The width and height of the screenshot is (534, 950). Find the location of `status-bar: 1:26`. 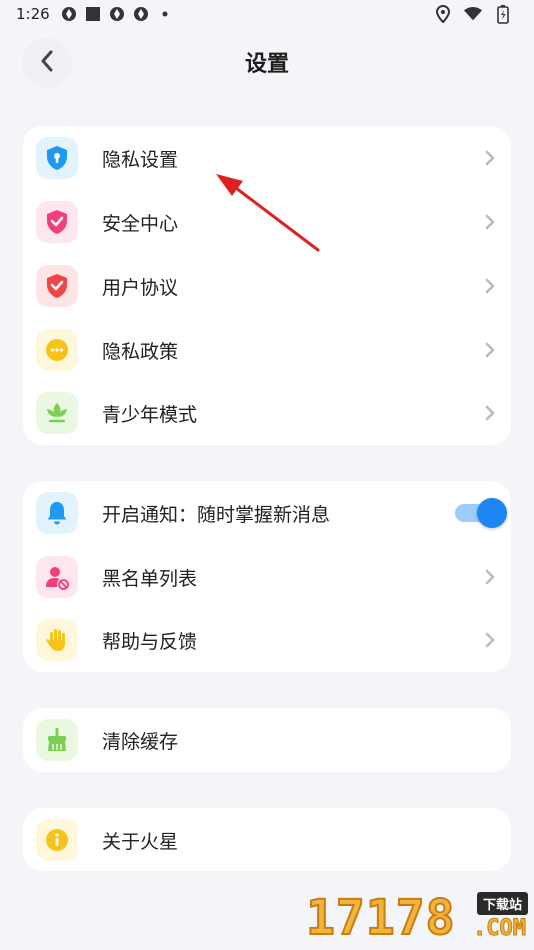

status-bar: 1:26 is located at coordinates (267, 14).